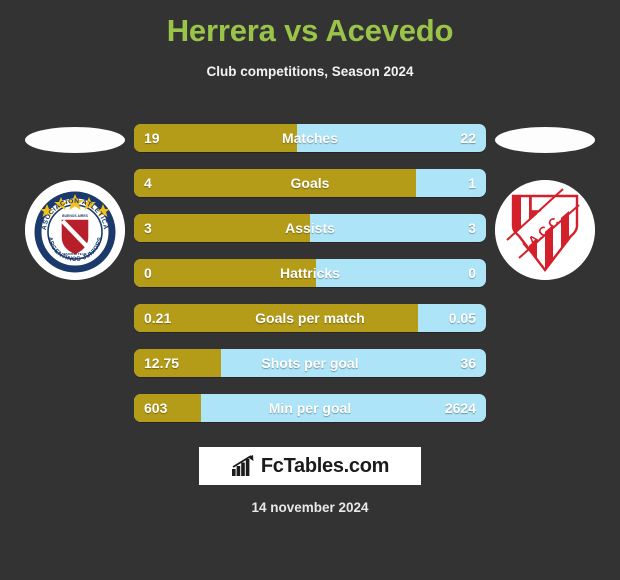 This screenshot has width=620, height=580. I want to click on stat-right-value-min-per-goal: 2624, so click(460, 408).